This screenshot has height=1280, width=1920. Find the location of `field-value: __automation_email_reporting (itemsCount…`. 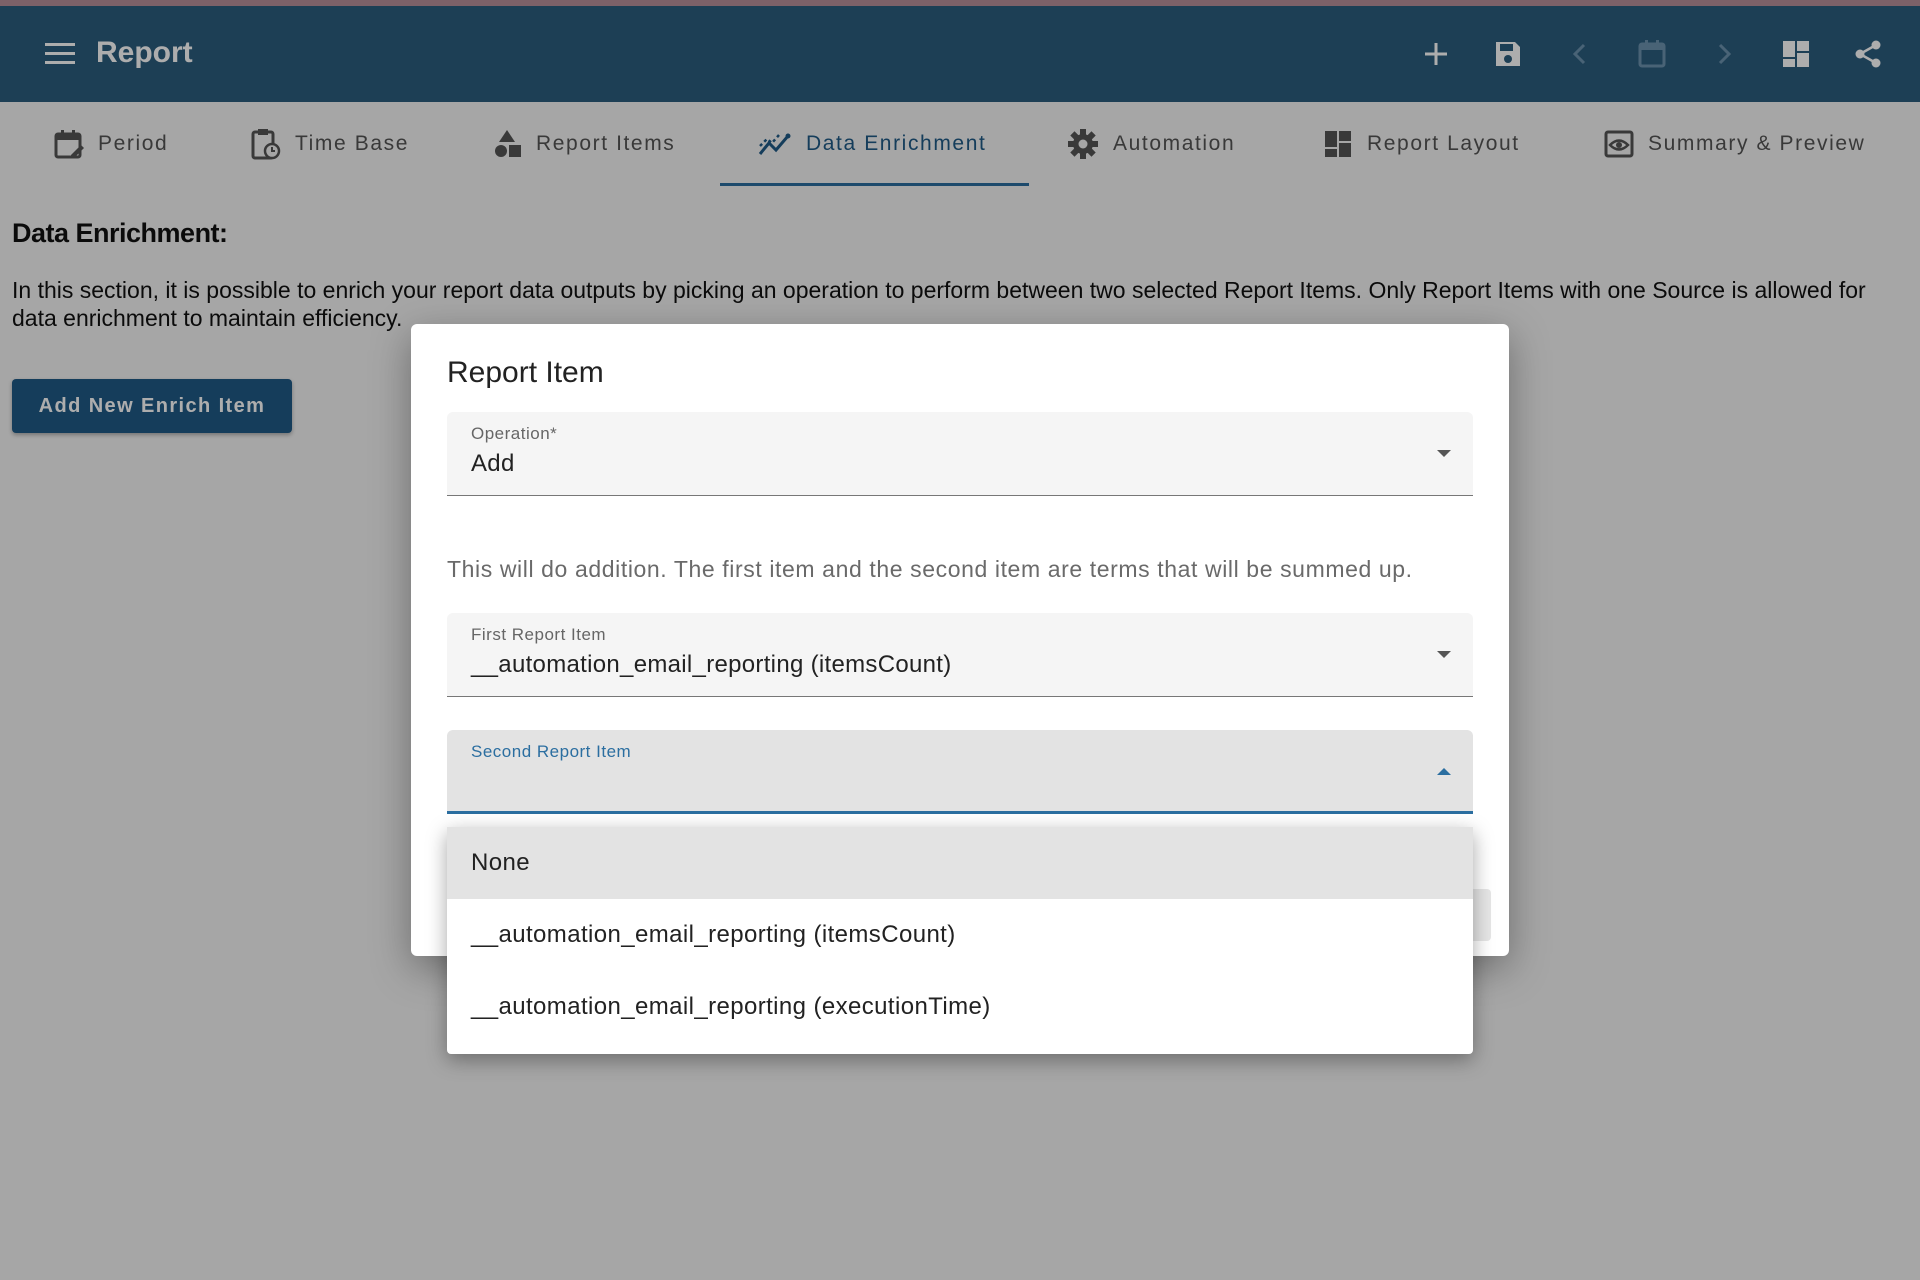

field-value: __automation_email_reporting (itemsCount… is located at coordinates (711, 664).